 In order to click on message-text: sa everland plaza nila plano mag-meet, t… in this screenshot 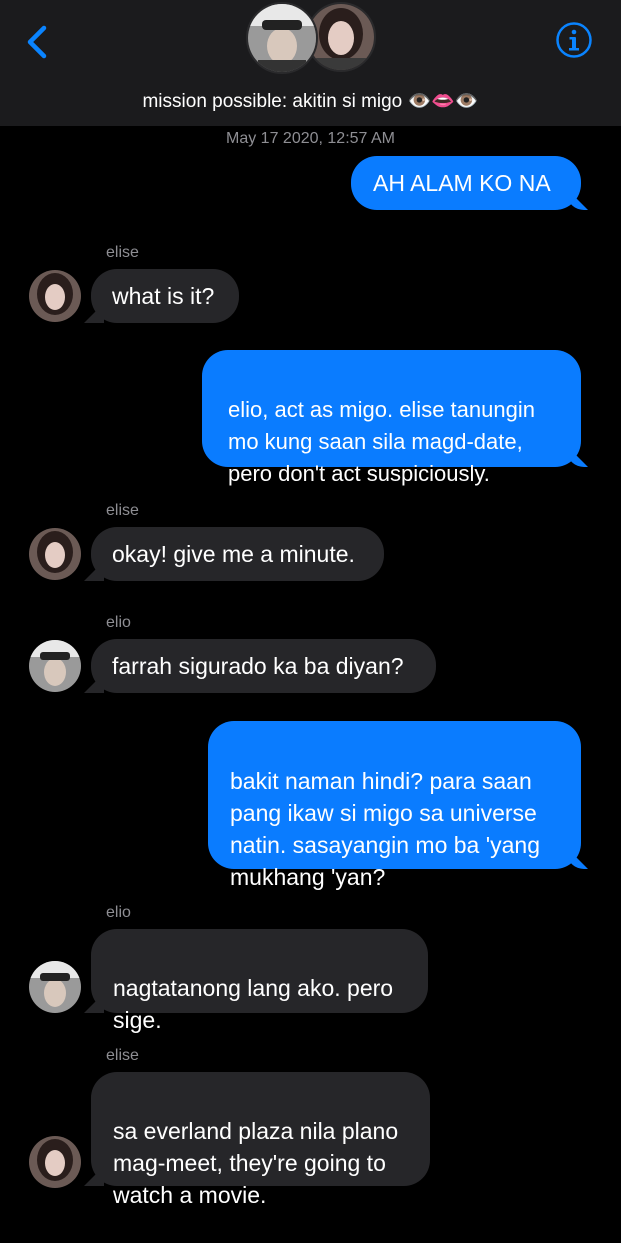, I will do `click(256, 1163)`.